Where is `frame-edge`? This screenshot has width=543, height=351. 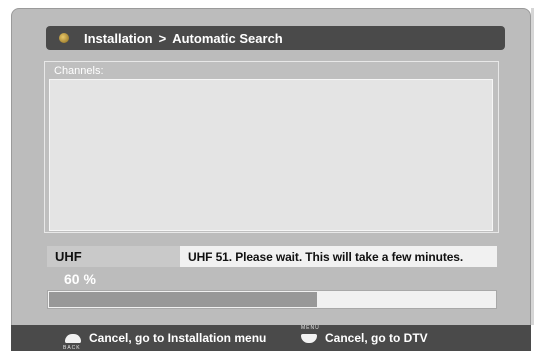
frame-edge is located at coordinates (532, 166).